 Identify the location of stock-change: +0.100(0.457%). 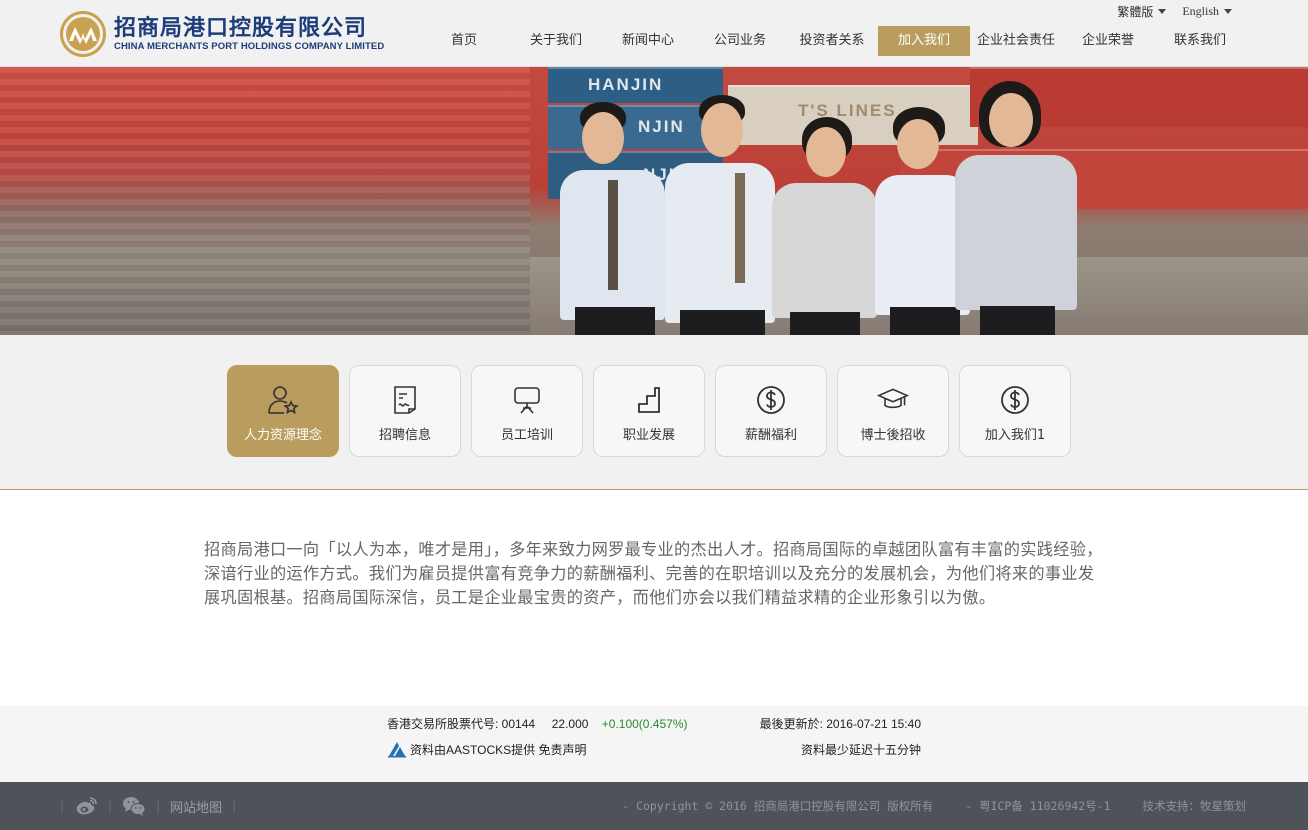
(644, 724).